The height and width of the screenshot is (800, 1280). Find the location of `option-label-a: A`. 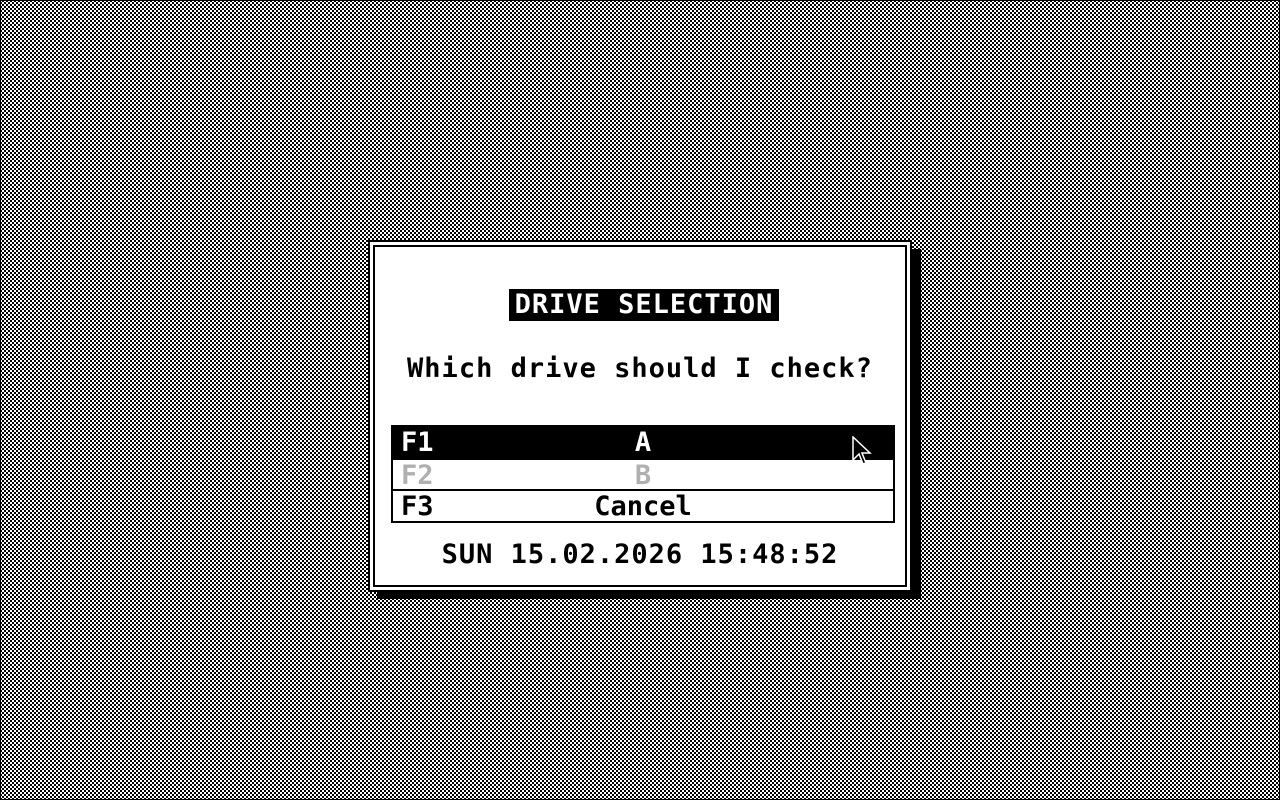

option-label-a: A is located at coordinates (643, 442).